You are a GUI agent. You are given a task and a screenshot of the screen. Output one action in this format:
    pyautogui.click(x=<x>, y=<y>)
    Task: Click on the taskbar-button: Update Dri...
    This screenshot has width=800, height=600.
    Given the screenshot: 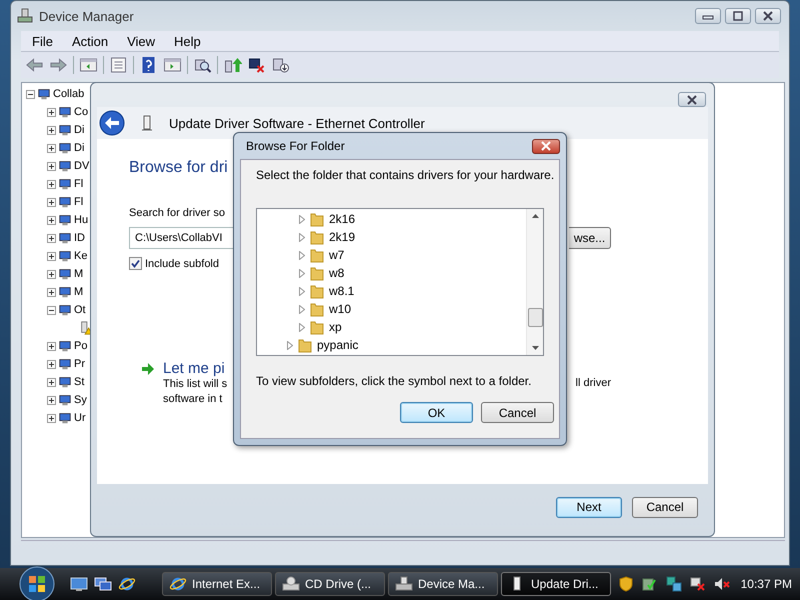 What is the action you would take?
    pyautogui.click(x=556, y=584)
    